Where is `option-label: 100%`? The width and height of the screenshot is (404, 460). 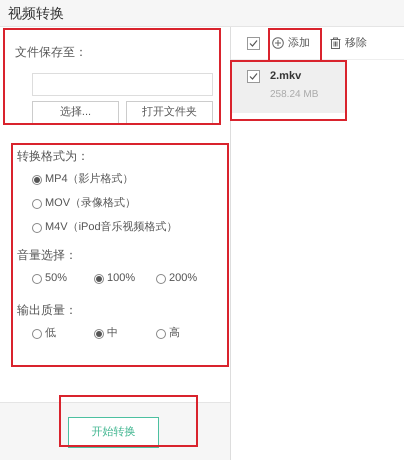
option-label: 100% is located at coordinates (121, 278).